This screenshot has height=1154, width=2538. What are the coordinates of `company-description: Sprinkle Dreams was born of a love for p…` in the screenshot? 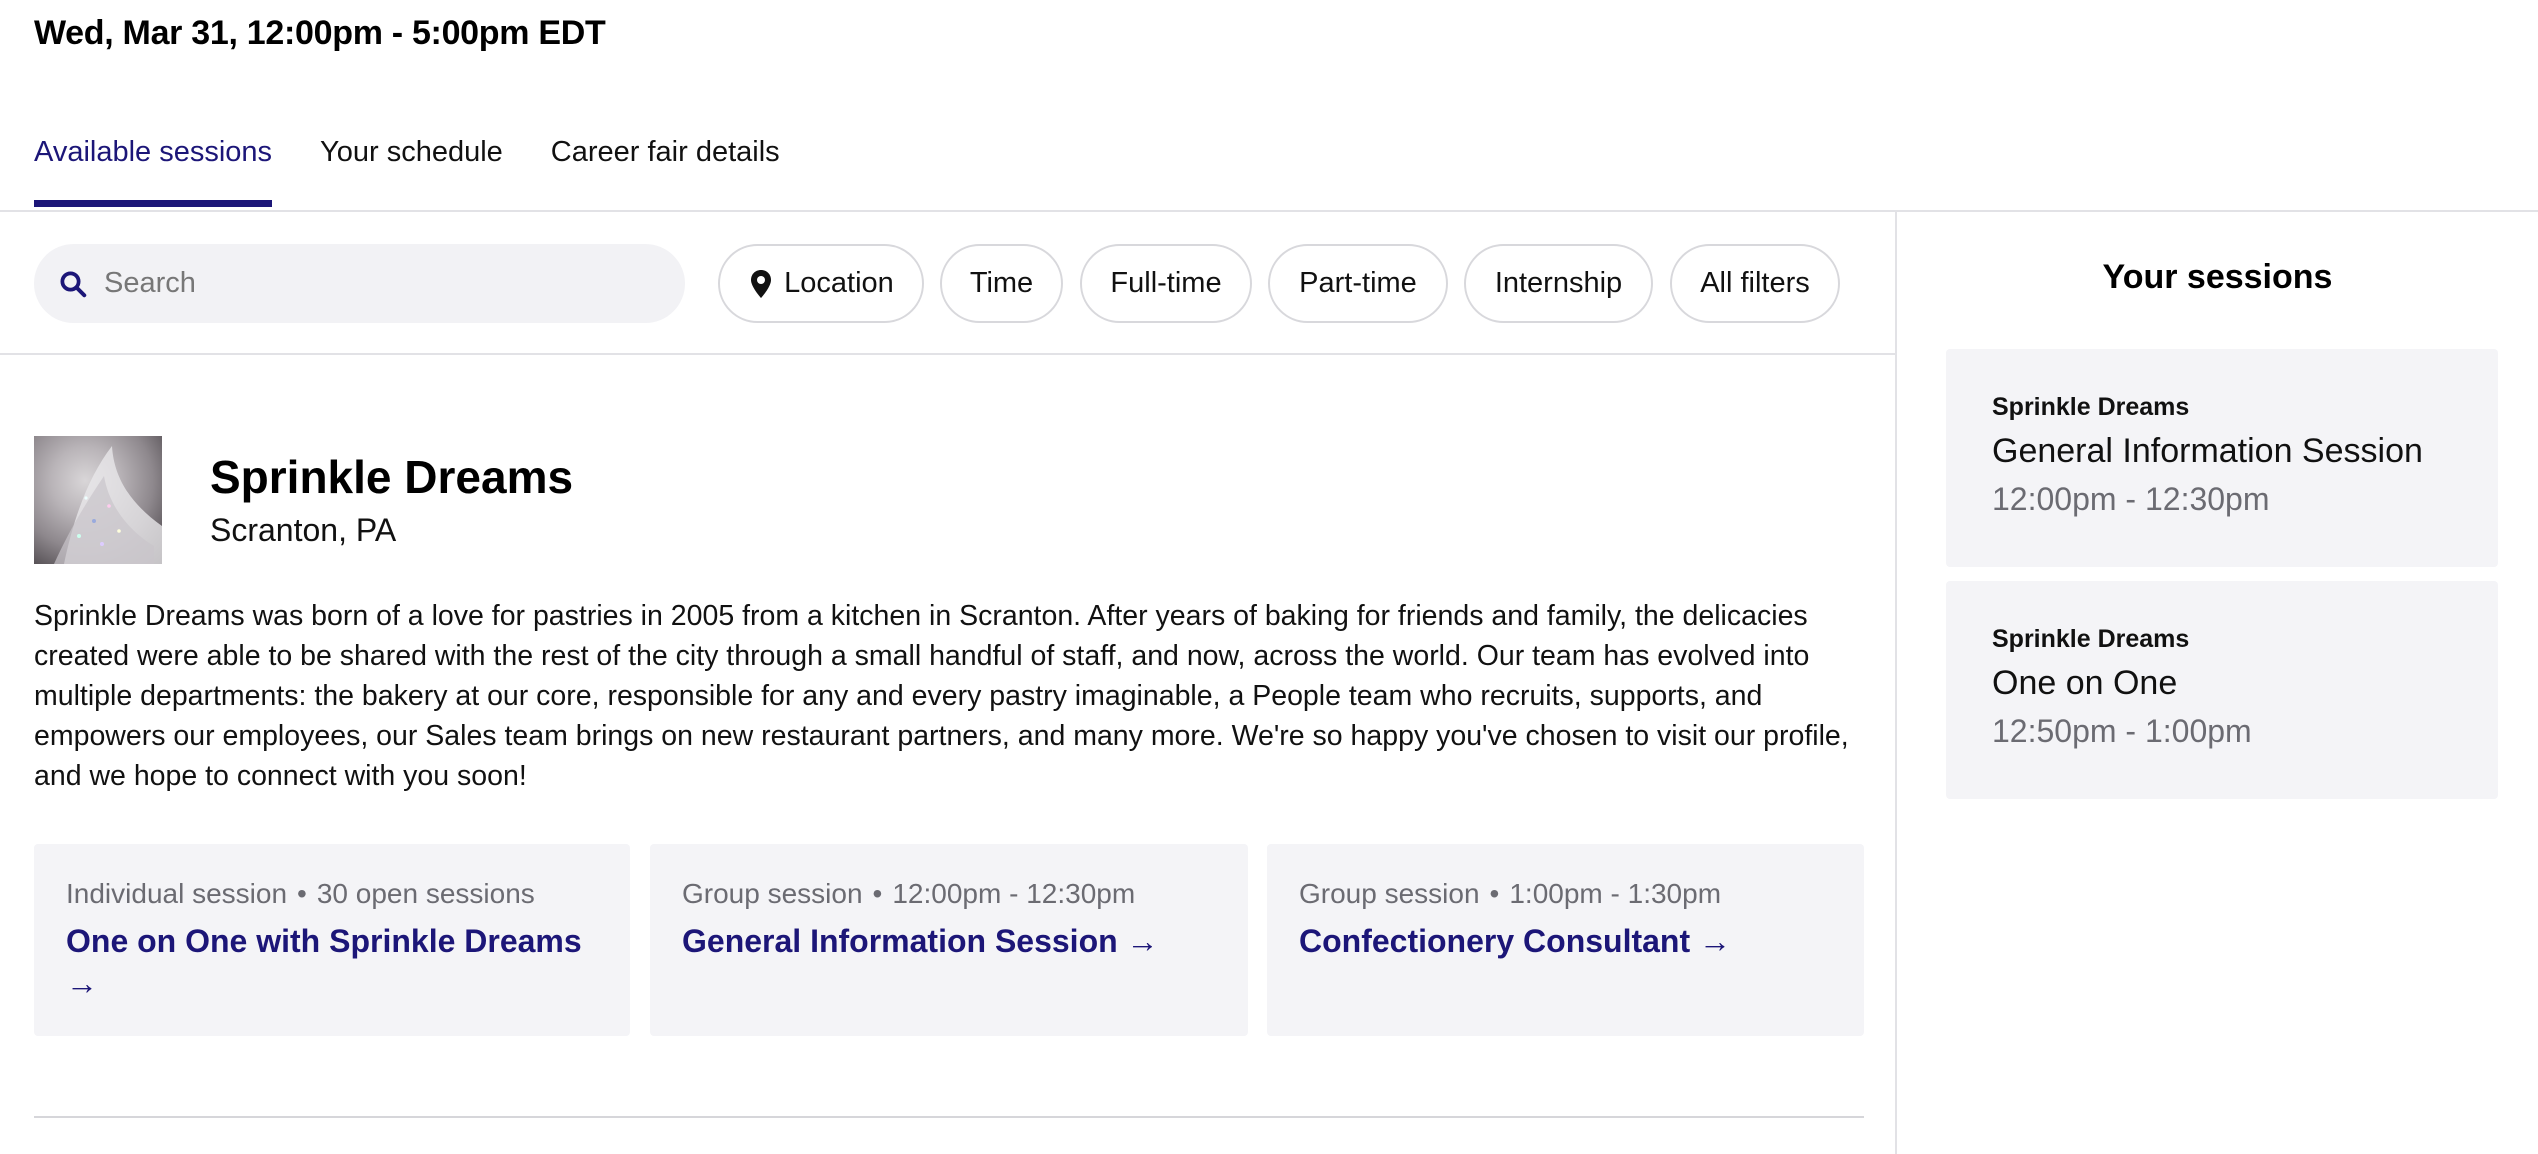 It's located at (941, 696).